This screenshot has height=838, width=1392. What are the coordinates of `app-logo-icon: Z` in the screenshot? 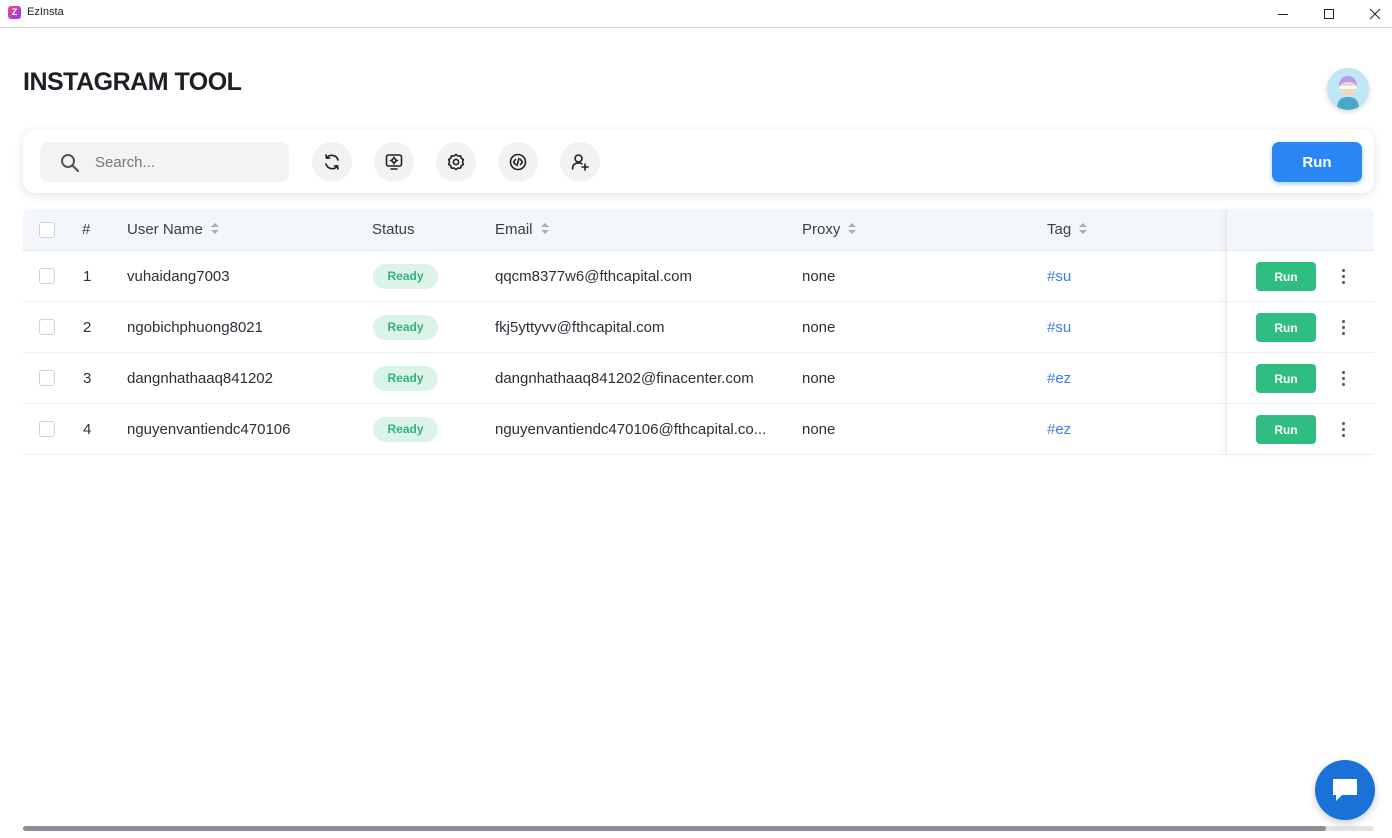 It's located at (14, 12).